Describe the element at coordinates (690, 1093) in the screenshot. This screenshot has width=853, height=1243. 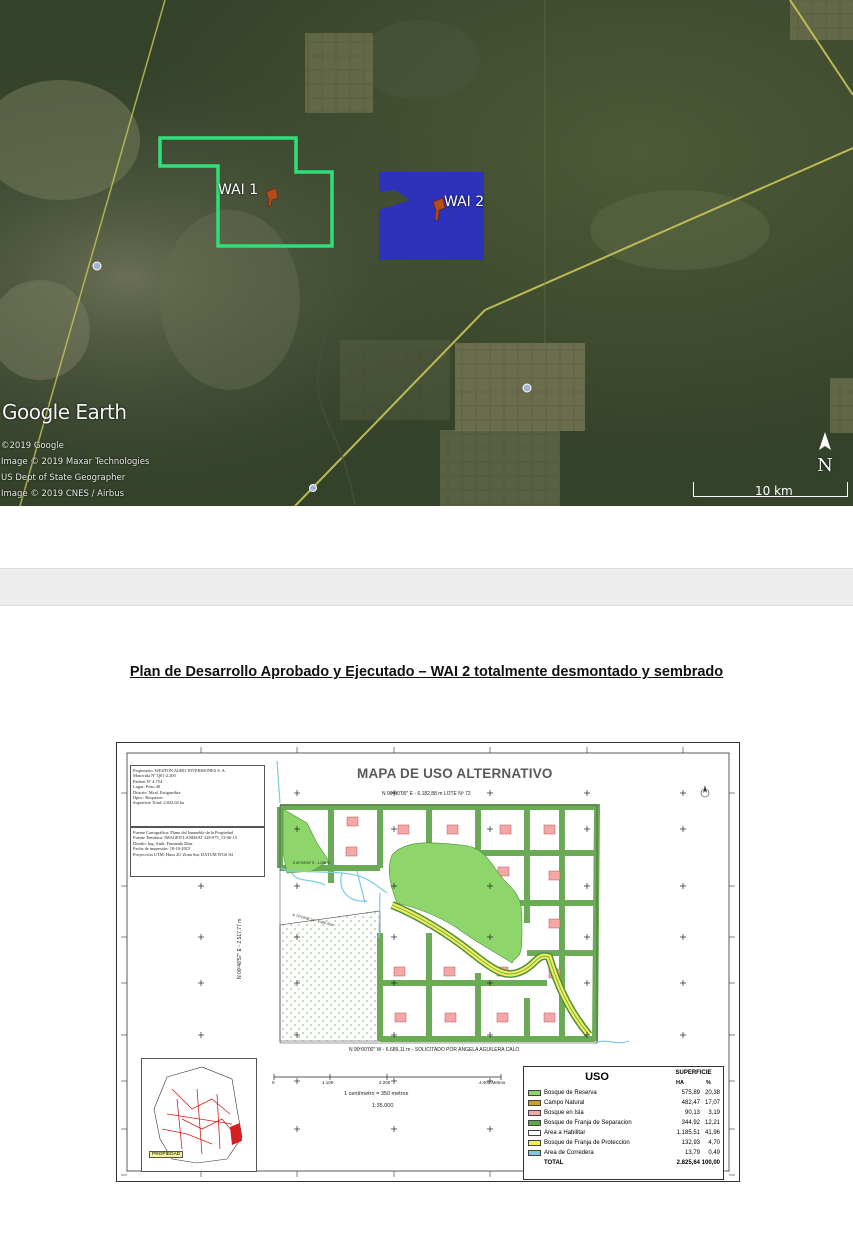
I see `legend-ha: 575,89` at that location.